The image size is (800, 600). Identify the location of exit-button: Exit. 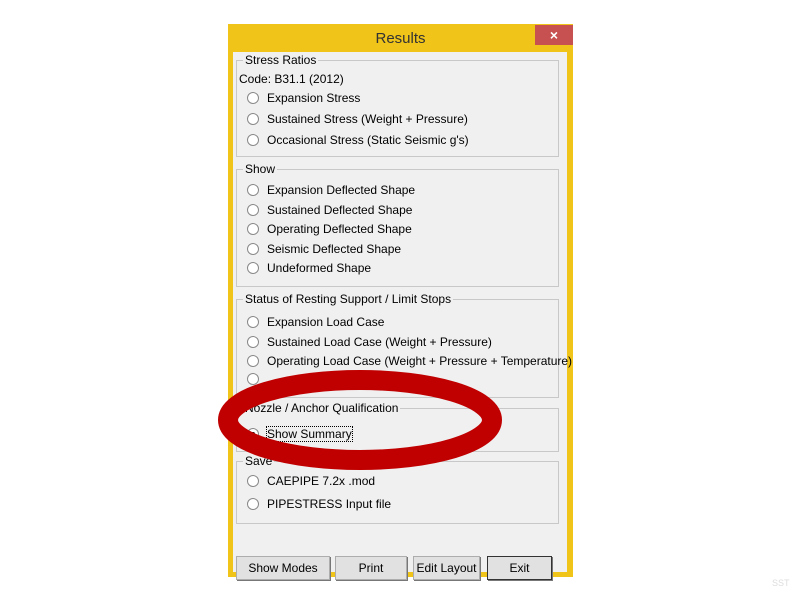
(519, 568).